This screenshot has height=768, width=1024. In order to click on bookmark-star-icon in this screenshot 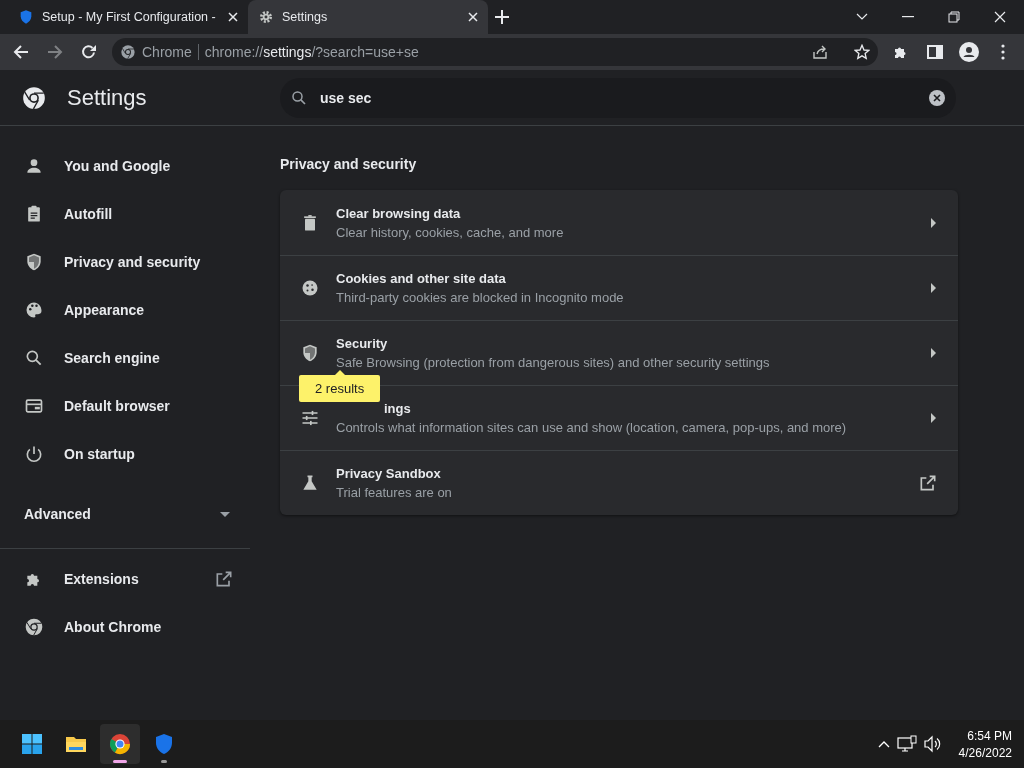, I will do `click(862, 52)`.